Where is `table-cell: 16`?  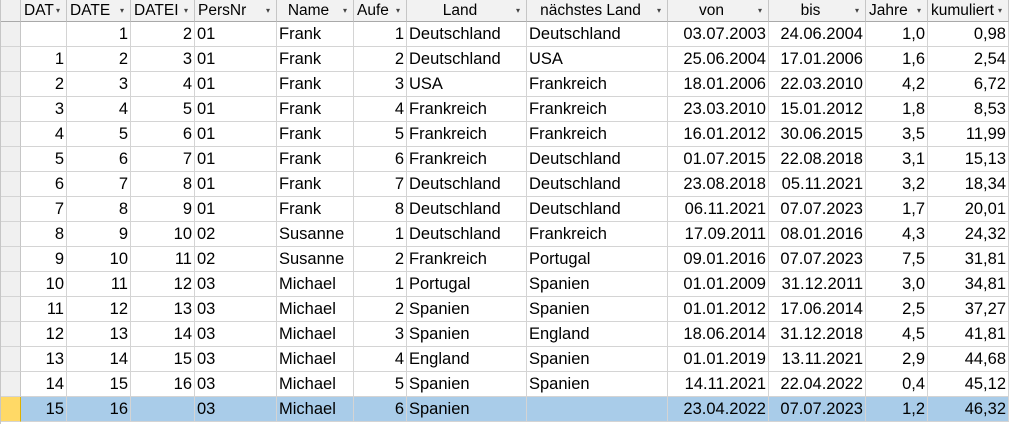
table-cell: 16 is located at coordinates (163, 384).